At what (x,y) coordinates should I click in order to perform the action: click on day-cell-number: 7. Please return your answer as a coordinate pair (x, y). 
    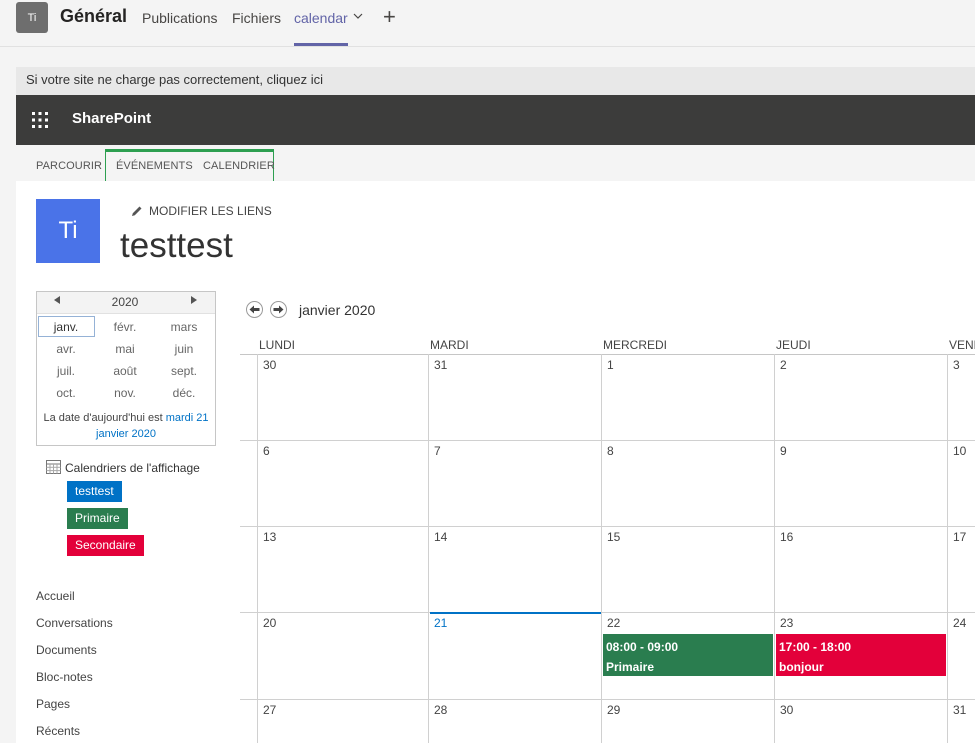
    Looking at the image, I should click on (437, 451).